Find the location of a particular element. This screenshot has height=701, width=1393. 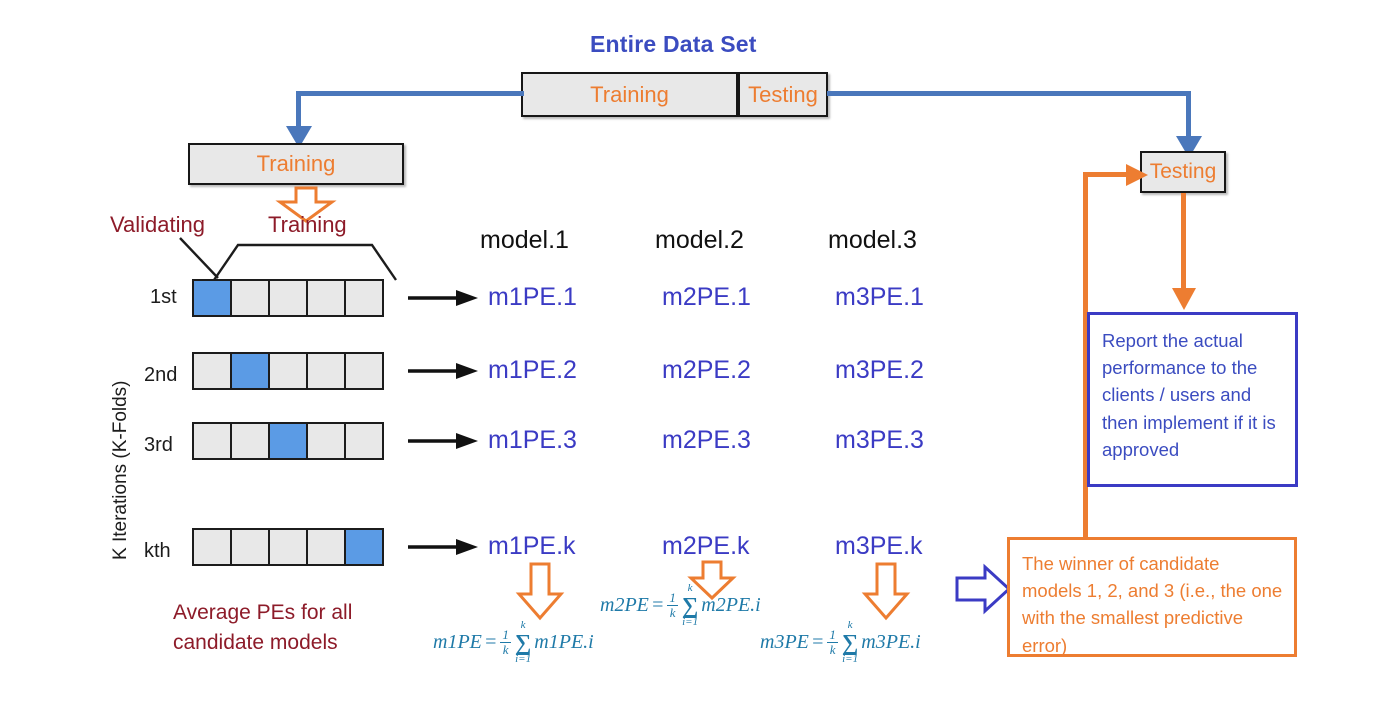

pe-value: m3PE.2 is located at coordinates (879, 370).